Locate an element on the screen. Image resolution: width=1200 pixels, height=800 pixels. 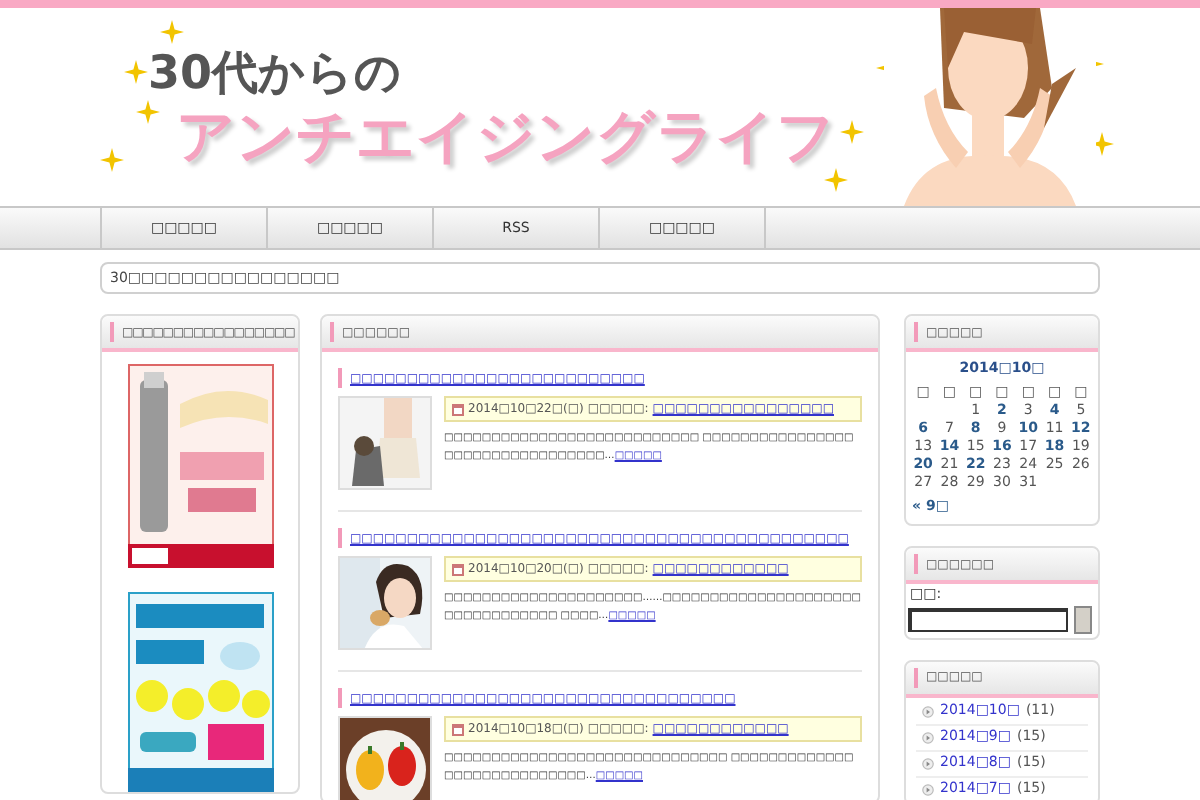
search-field is located at coordinates (988, 619).